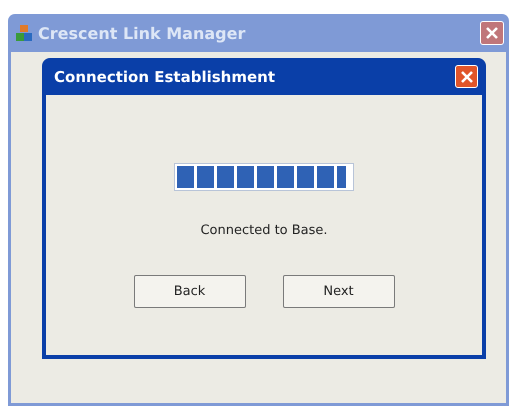 Image resolution: width=517 pixels, height=411 pixels. Describe the element at coordinates (264, 230) in the screenshot. I see `status-text: Connected to Base.` at that location.